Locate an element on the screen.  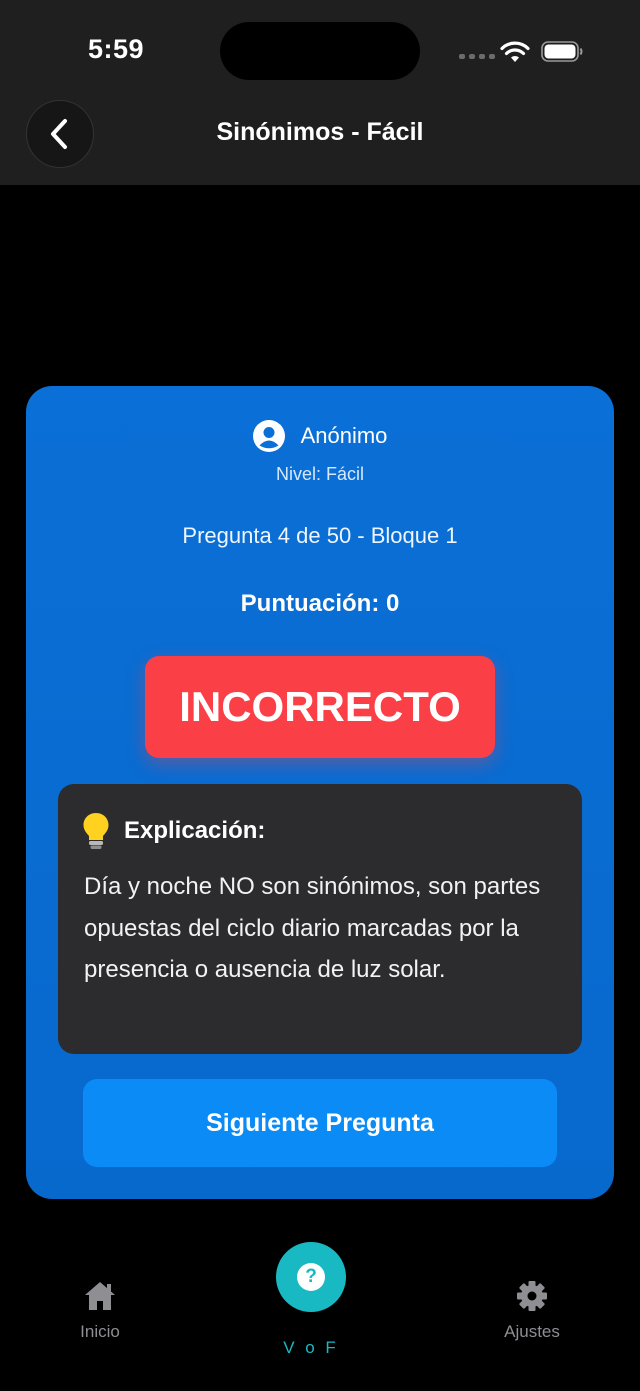
question-mark-icon: ? is located at coordinates (311, 1277).